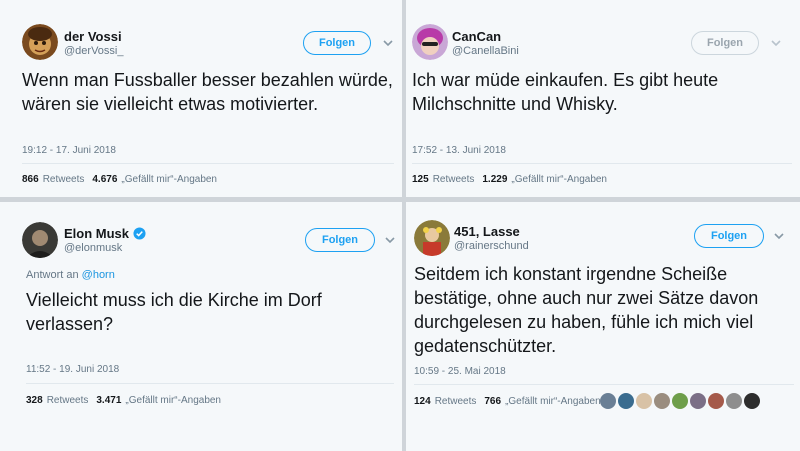 The height and width of the screenshot is (451, 800). I want to click on likes-count: 1.229, so click(494, 179).